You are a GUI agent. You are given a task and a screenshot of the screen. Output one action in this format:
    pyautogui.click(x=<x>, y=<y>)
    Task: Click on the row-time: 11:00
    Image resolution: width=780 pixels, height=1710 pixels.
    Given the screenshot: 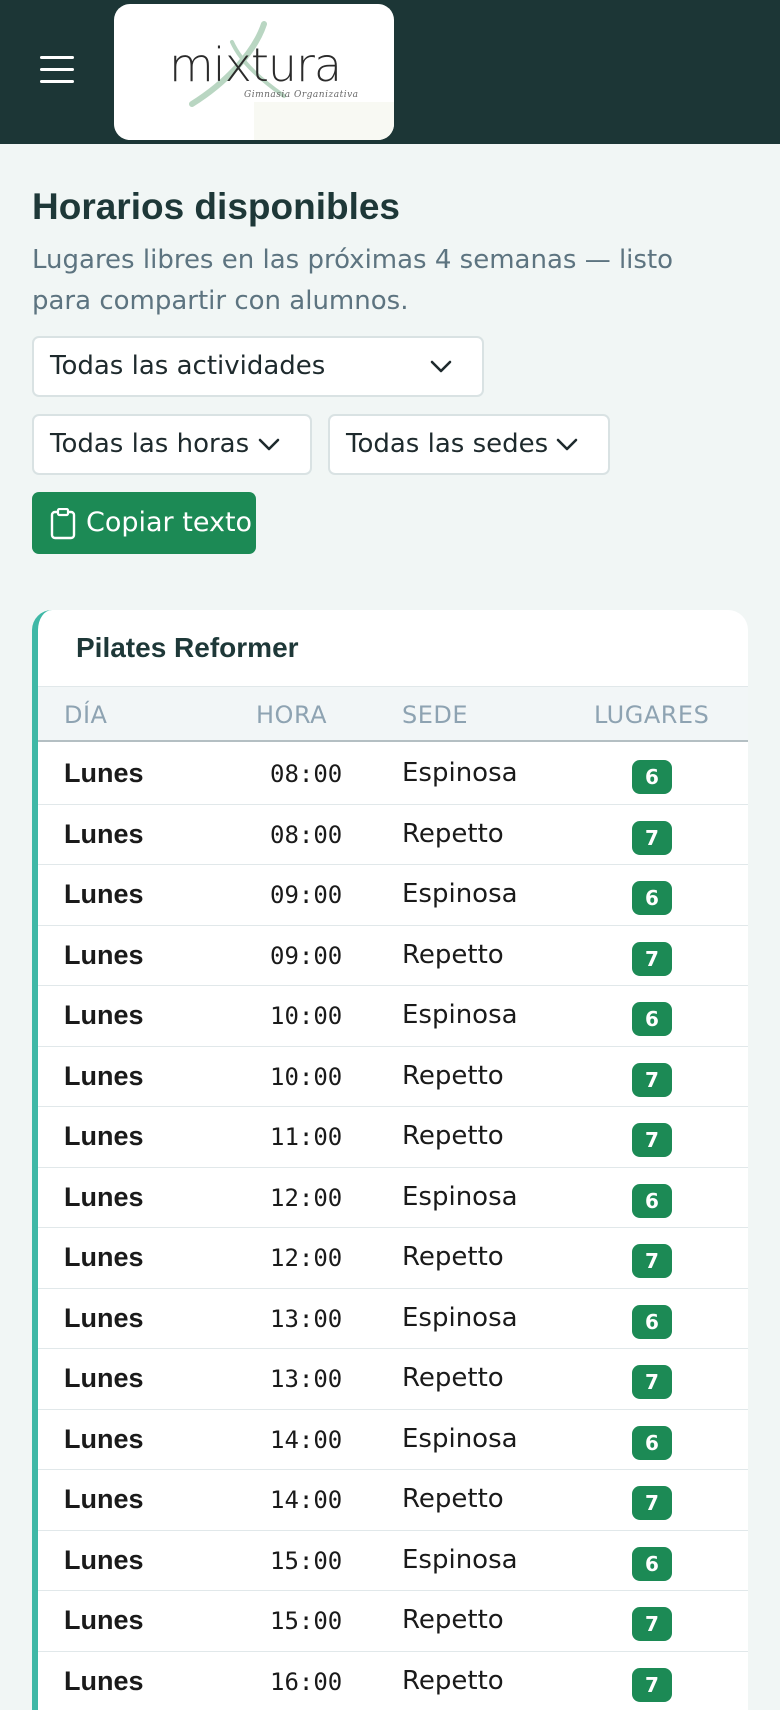 What is the action you would take?
    pyautogui.click(x=306, y=1137)
    